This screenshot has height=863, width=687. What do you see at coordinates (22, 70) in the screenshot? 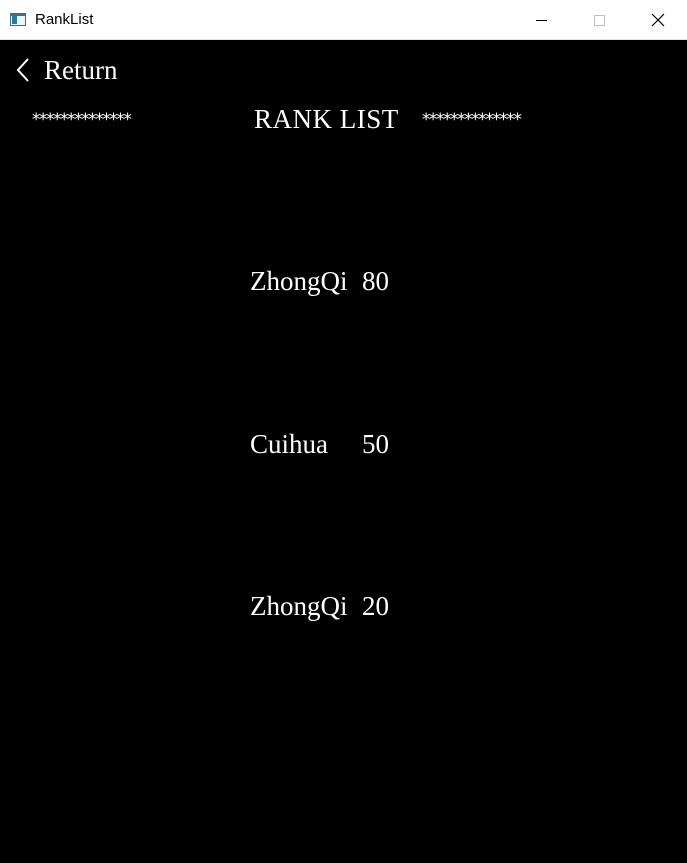
I see `chevron-left-icon` at bounding box center [22, 70].